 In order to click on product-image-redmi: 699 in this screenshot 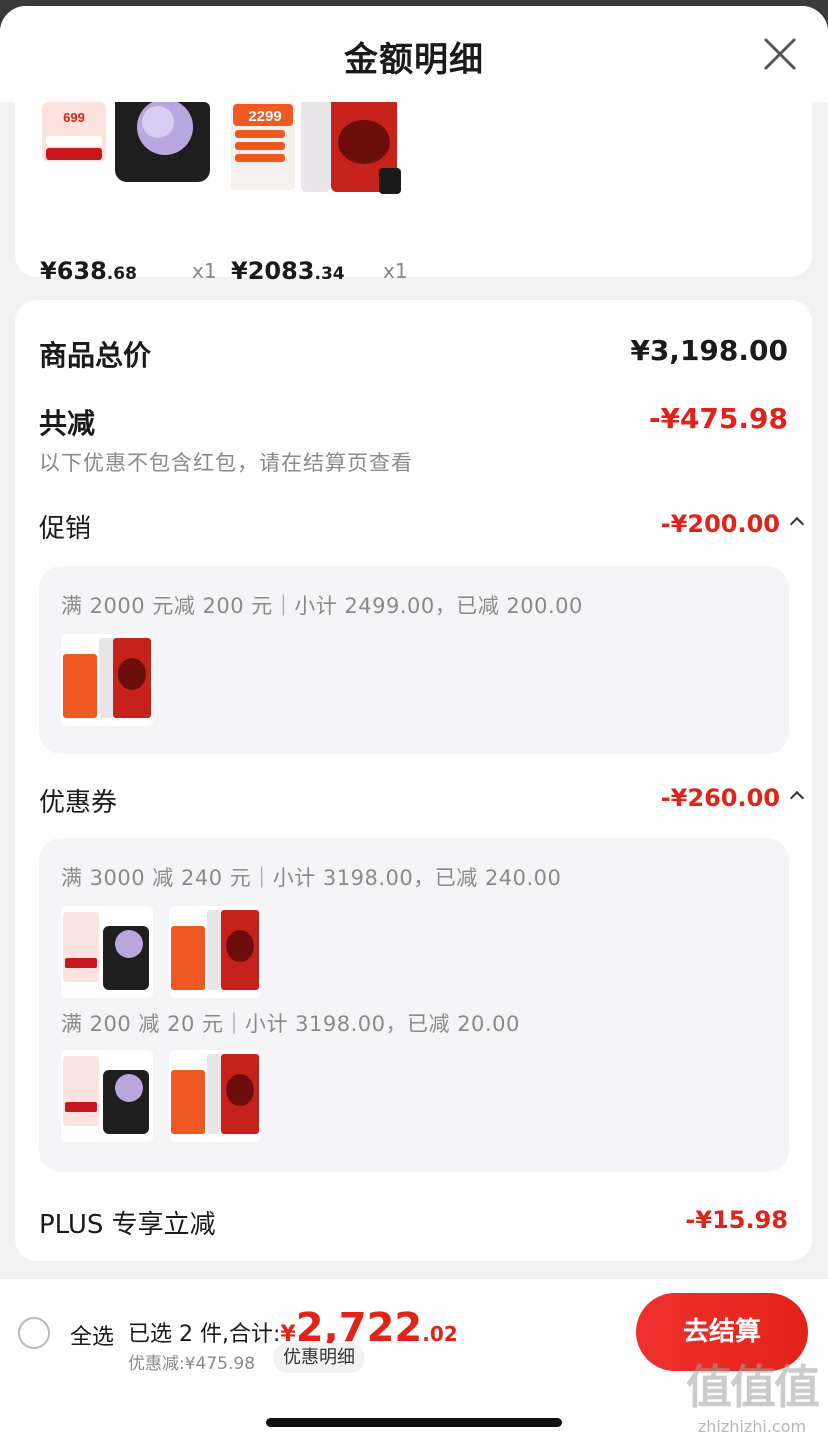, I will do `click(125, 151)`.